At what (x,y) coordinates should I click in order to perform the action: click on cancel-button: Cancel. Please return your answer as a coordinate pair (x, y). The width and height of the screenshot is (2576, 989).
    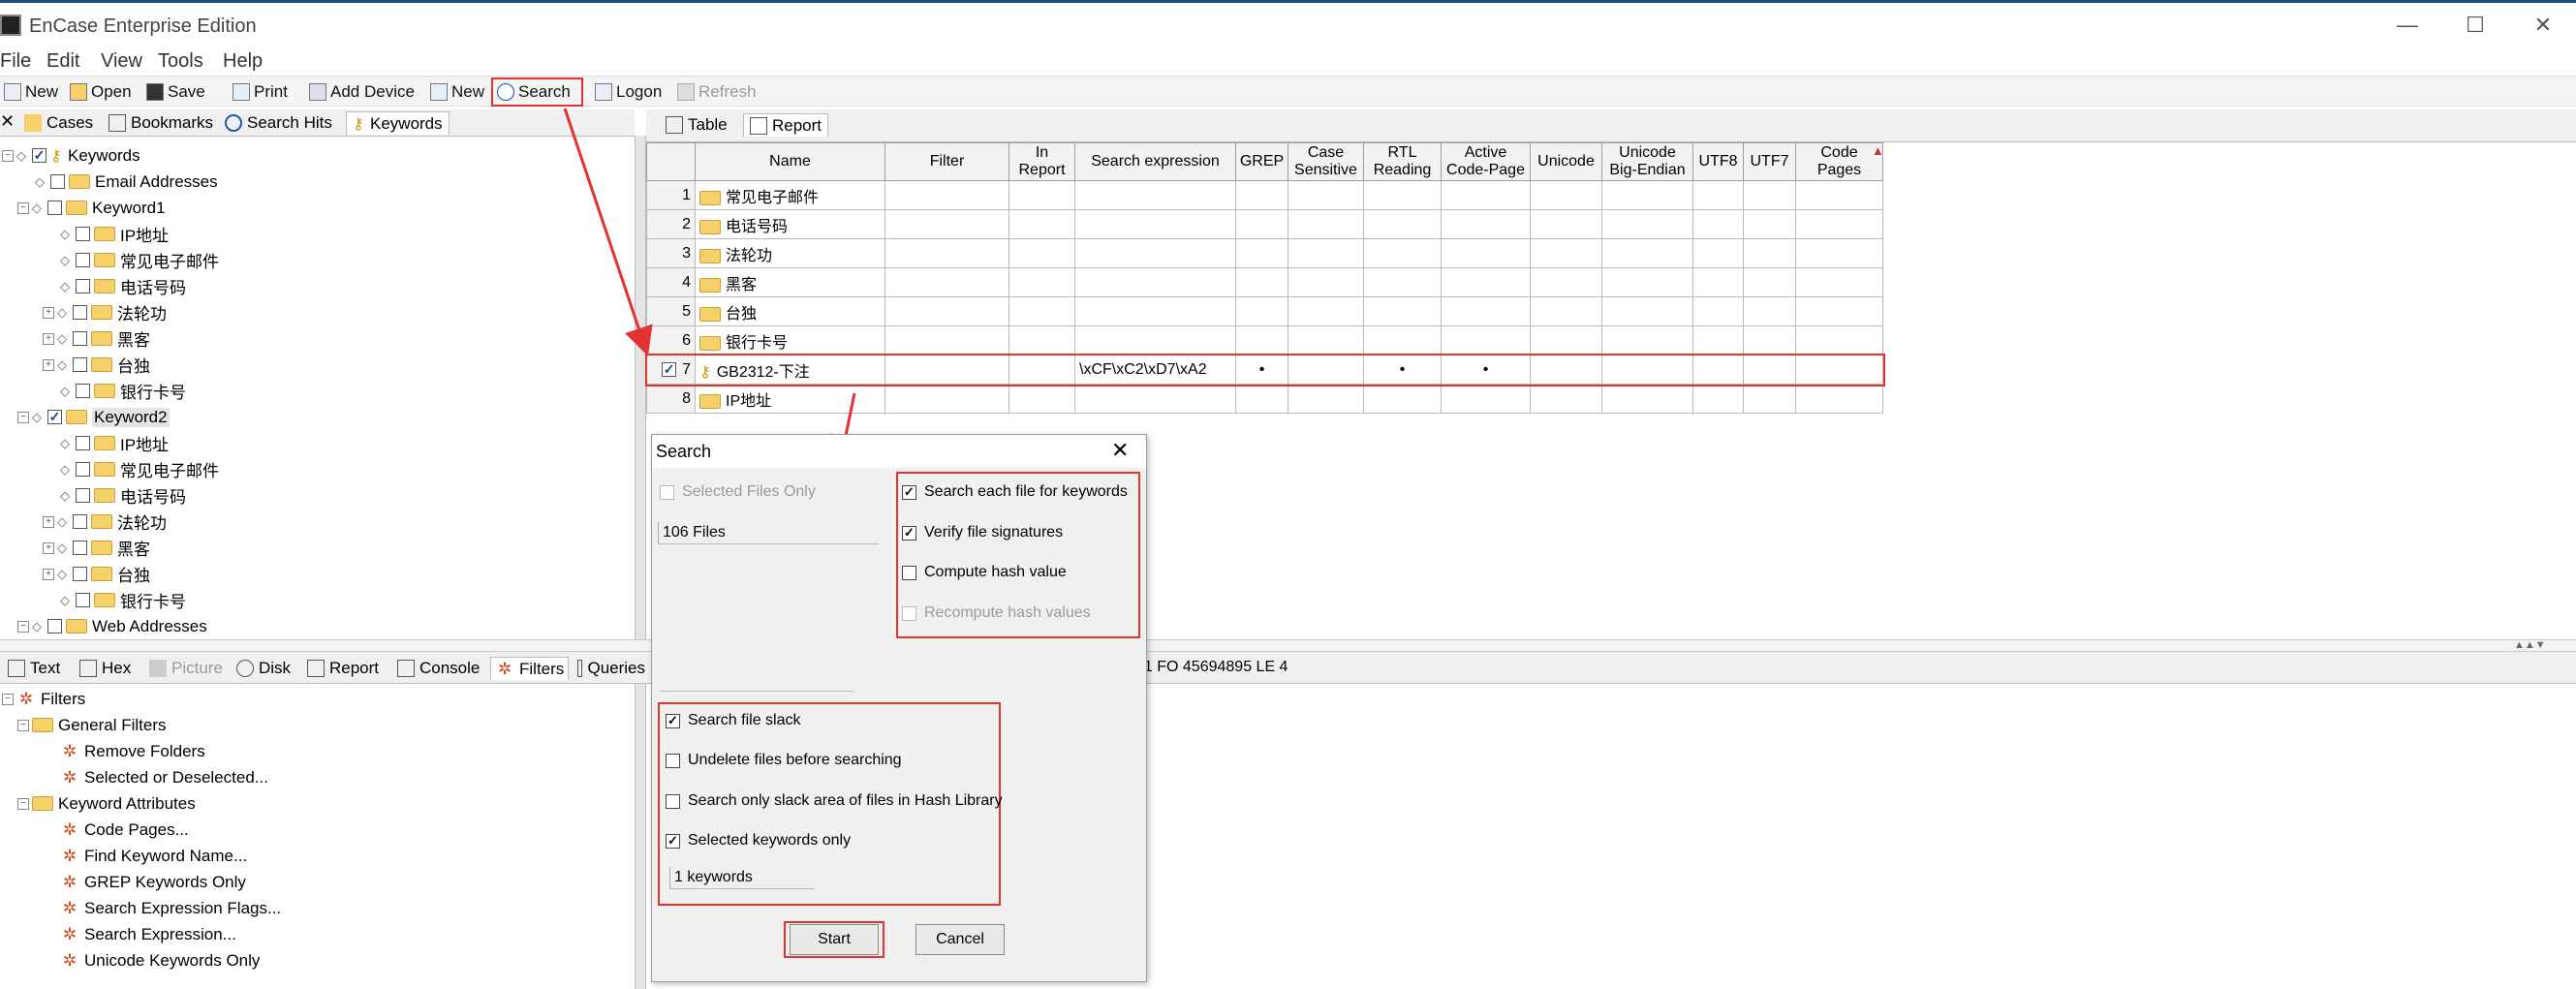
    Looking at the image, I should click on (960, 939).